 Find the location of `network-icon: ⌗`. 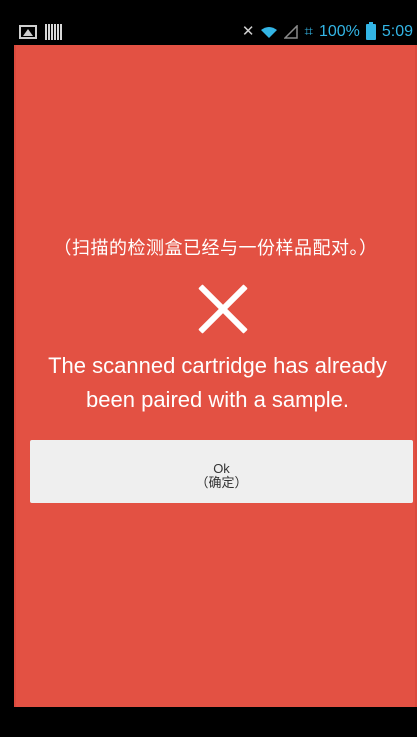

network-icon: ⌗ is located at coordinates (308, 31).